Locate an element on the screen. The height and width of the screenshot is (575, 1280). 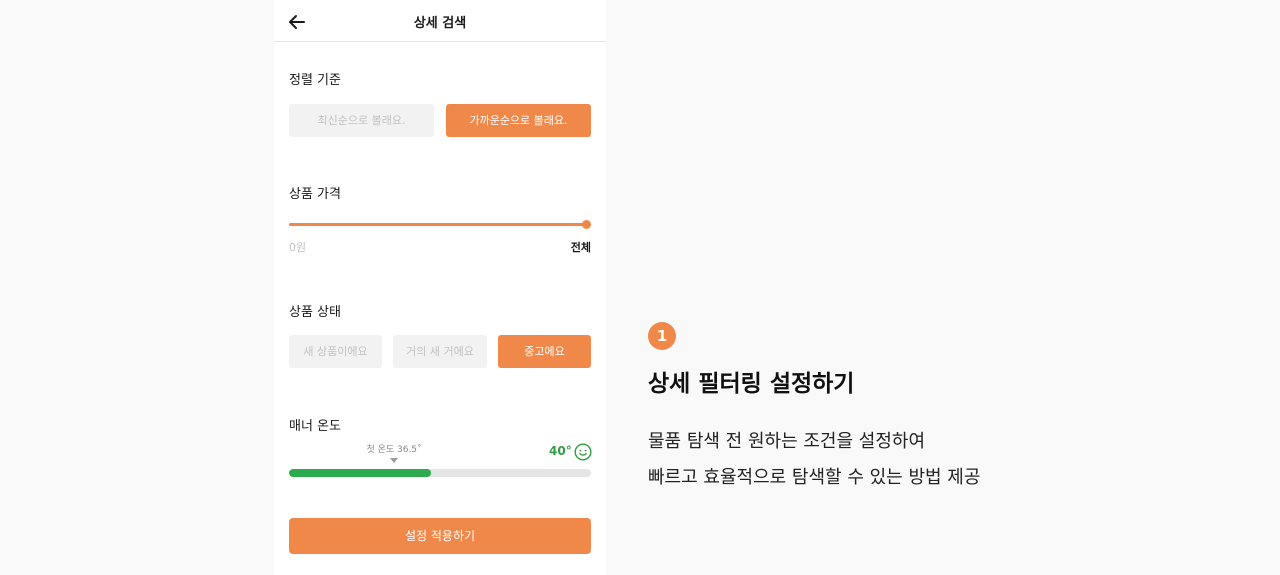
apply-settings-button: 설정 적용하기 is located at coordinates (440, 536).